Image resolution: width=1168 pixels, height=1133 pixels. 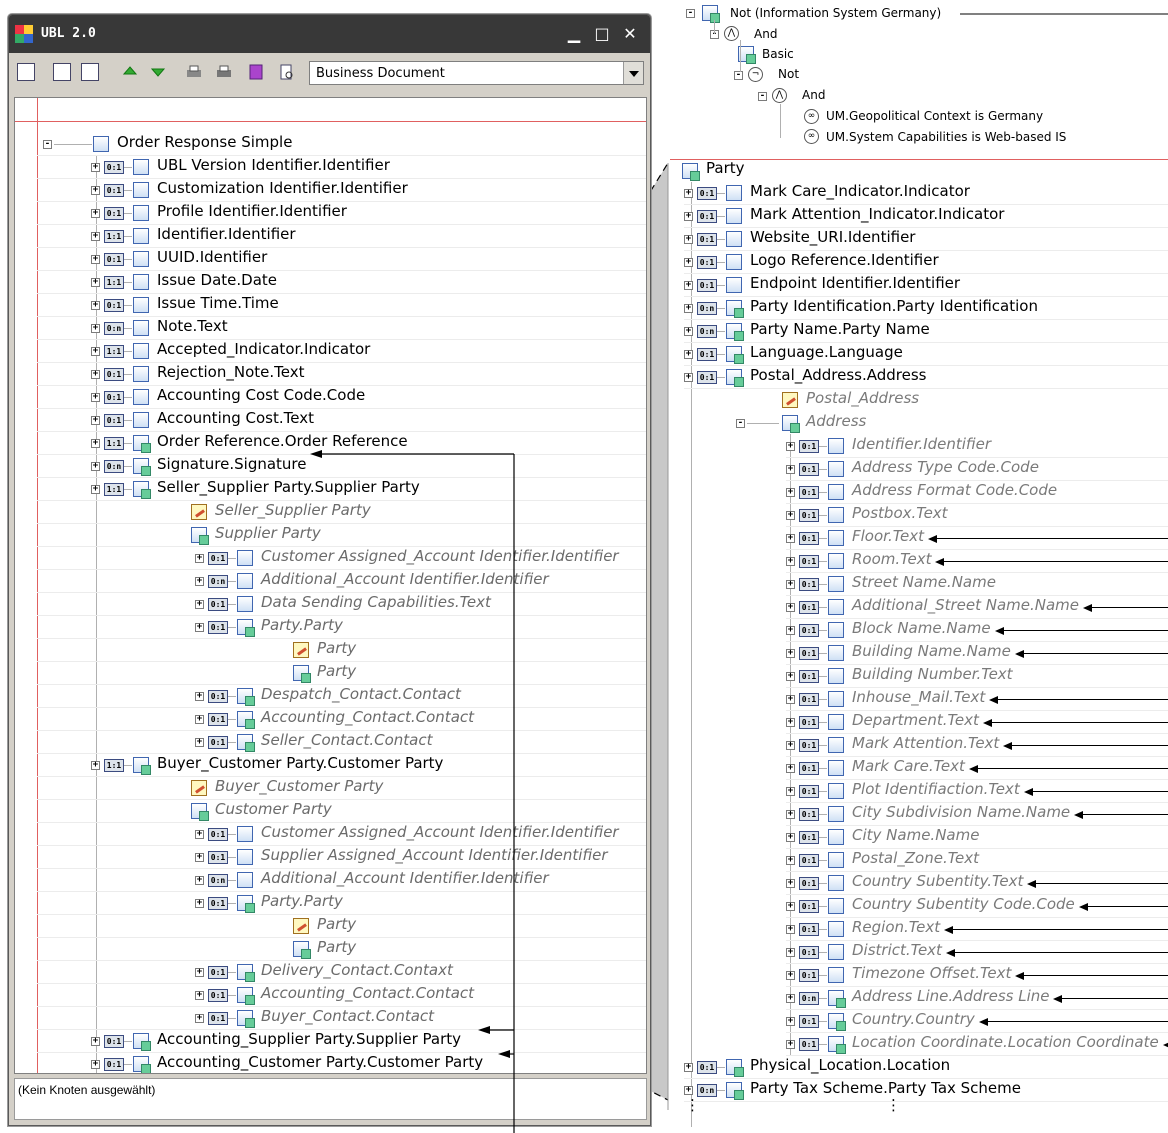 What do you see at coordinates (90, 72) in the screenshot?
I see `expand-icon` at bounding box center [90, 72].